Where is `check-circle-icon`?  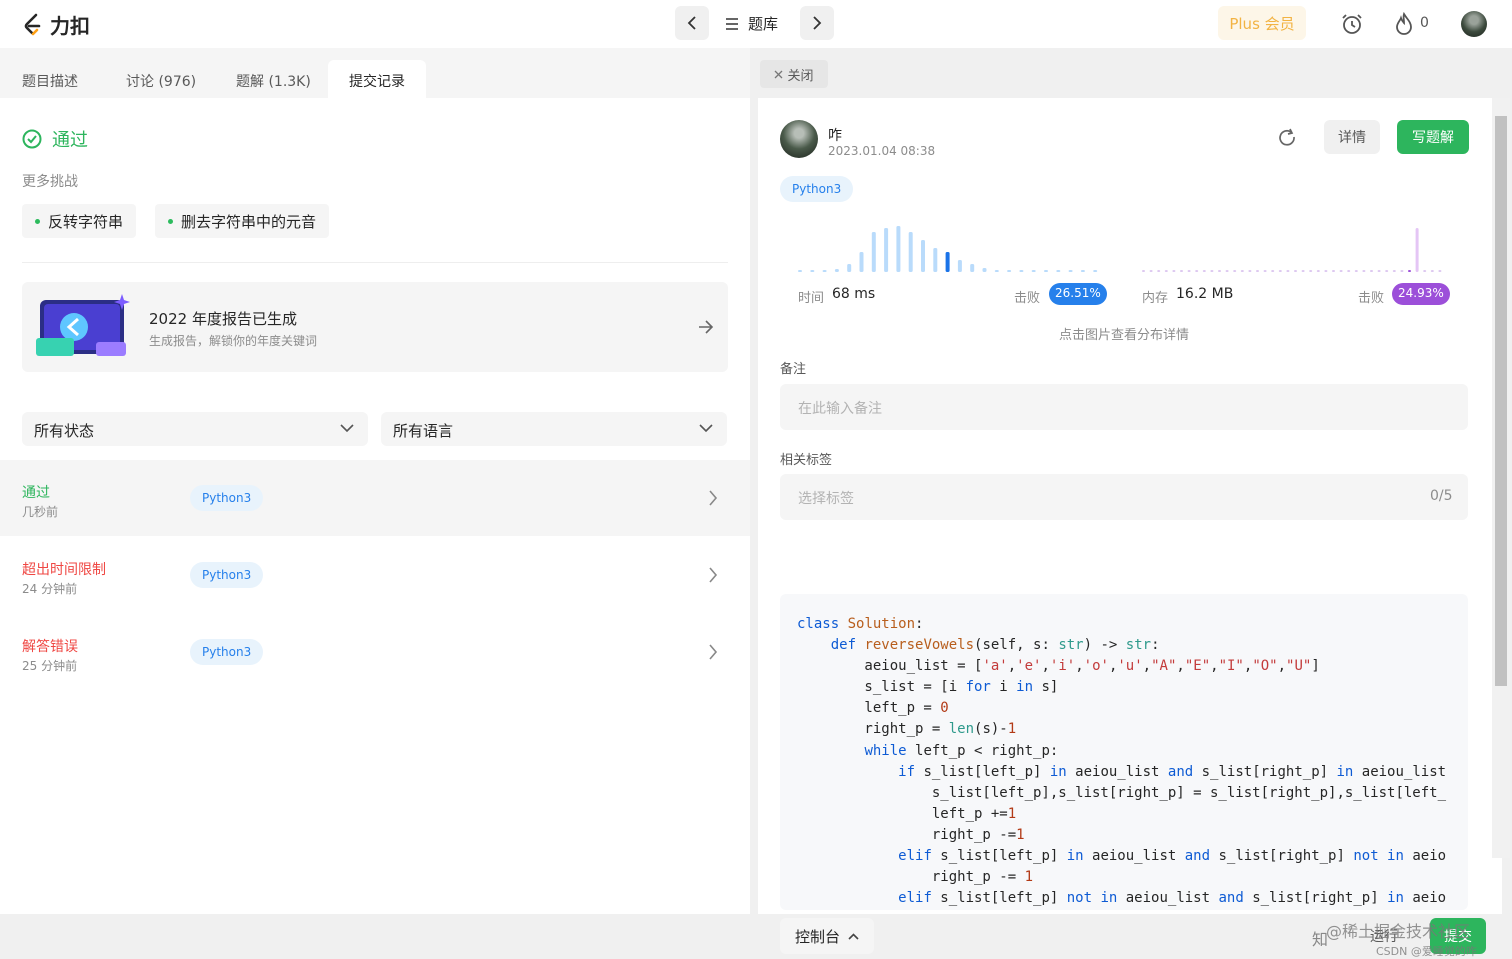
check-circle-icon is located at coordinates (32, 139).